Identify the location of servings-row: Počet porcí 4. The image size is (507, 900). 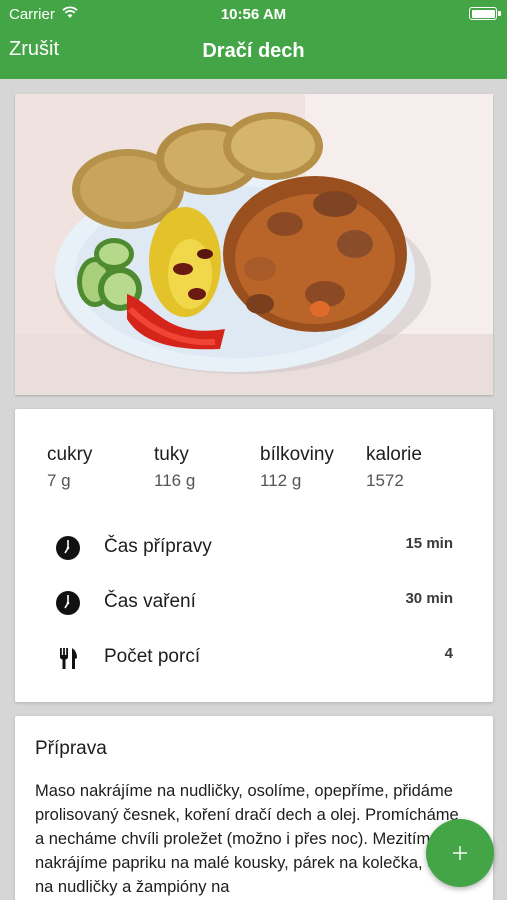
(254, 657).